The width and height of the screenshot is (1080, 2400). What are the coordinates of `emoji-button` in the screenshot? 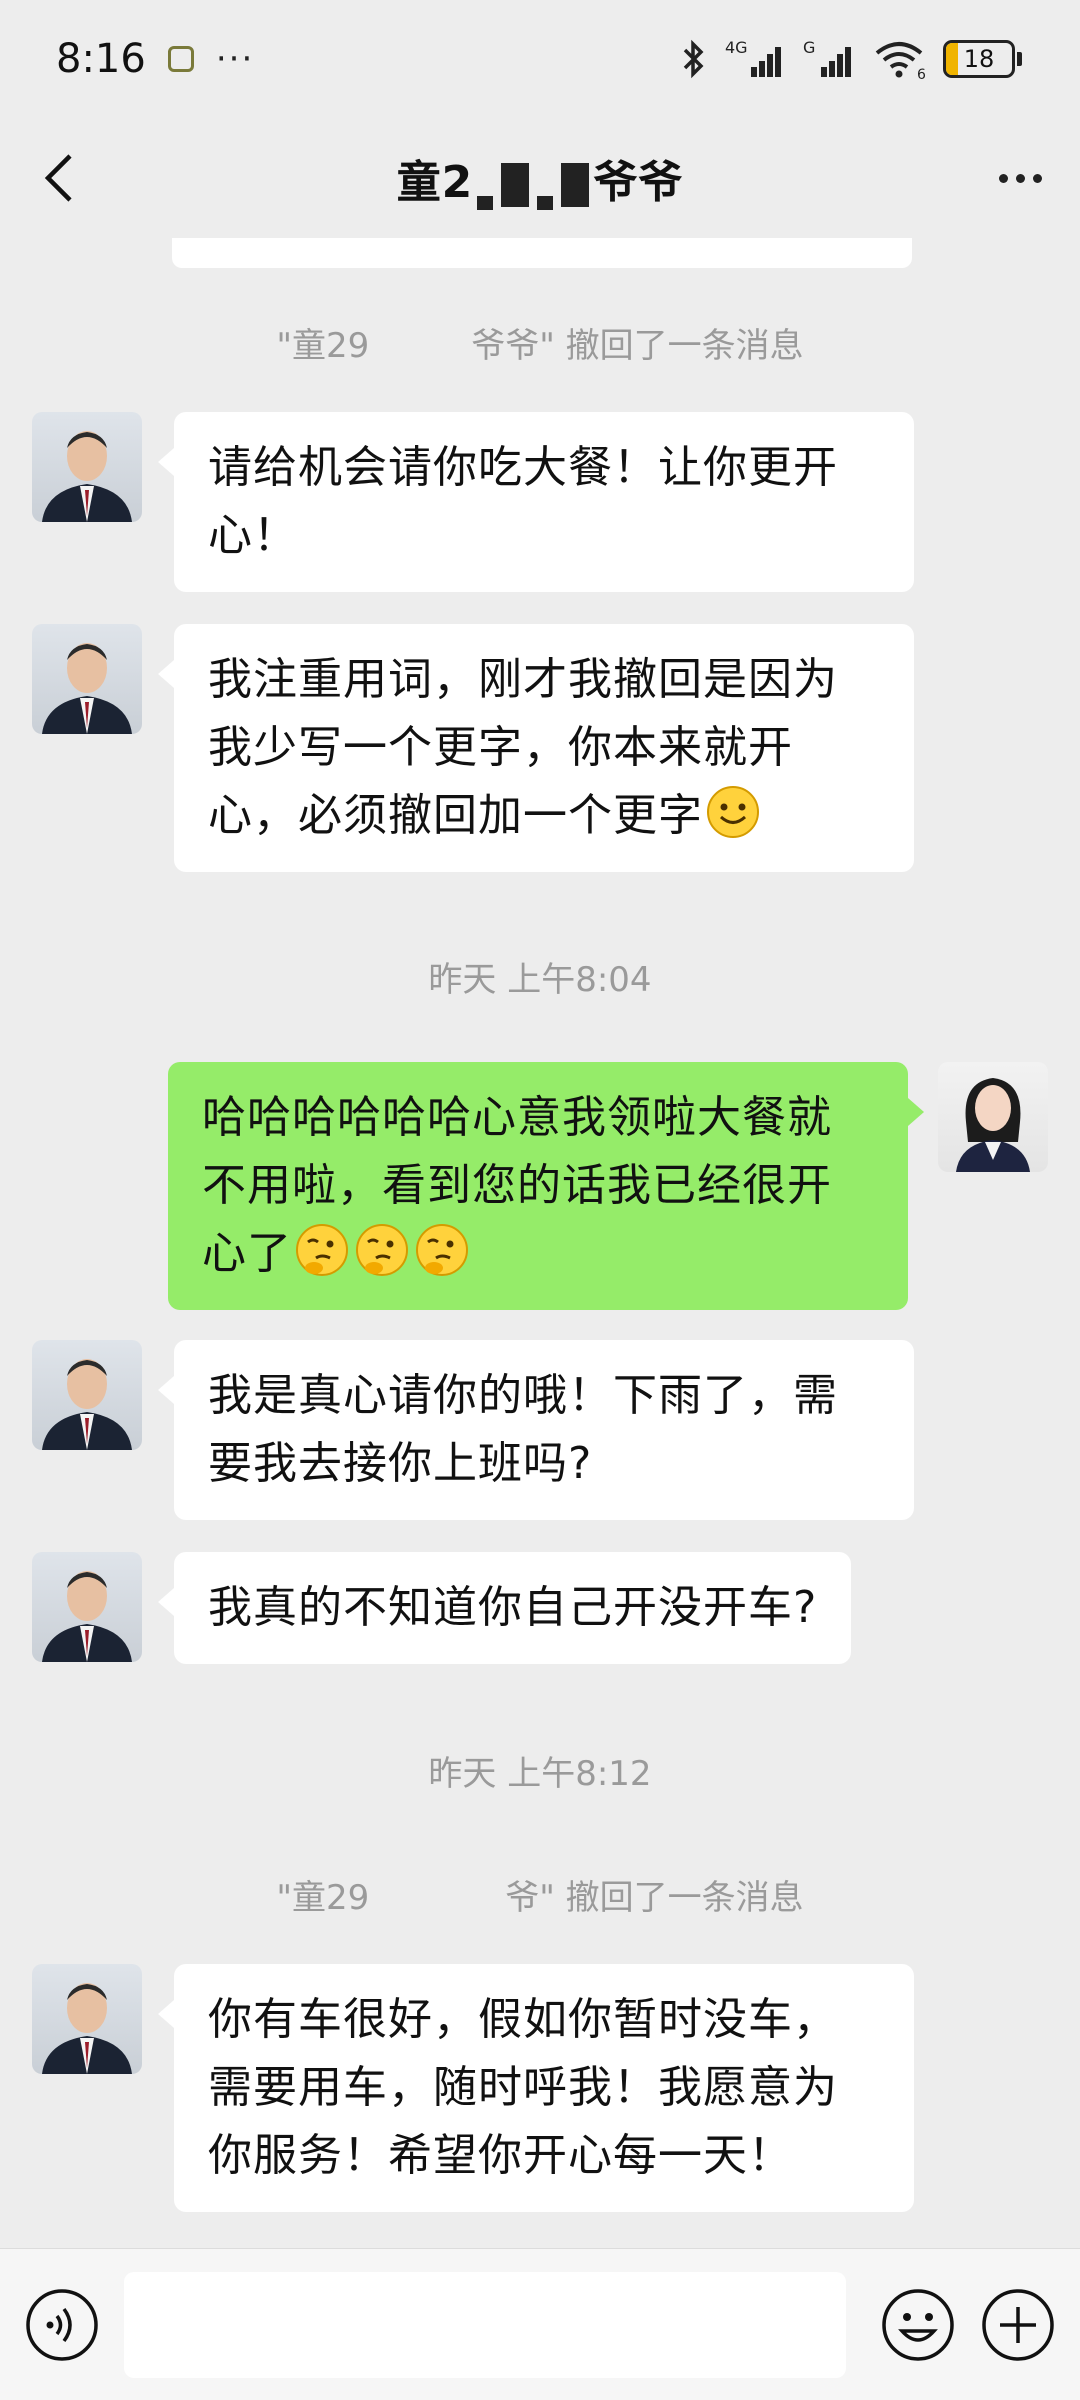 It's located at (918, 2325).